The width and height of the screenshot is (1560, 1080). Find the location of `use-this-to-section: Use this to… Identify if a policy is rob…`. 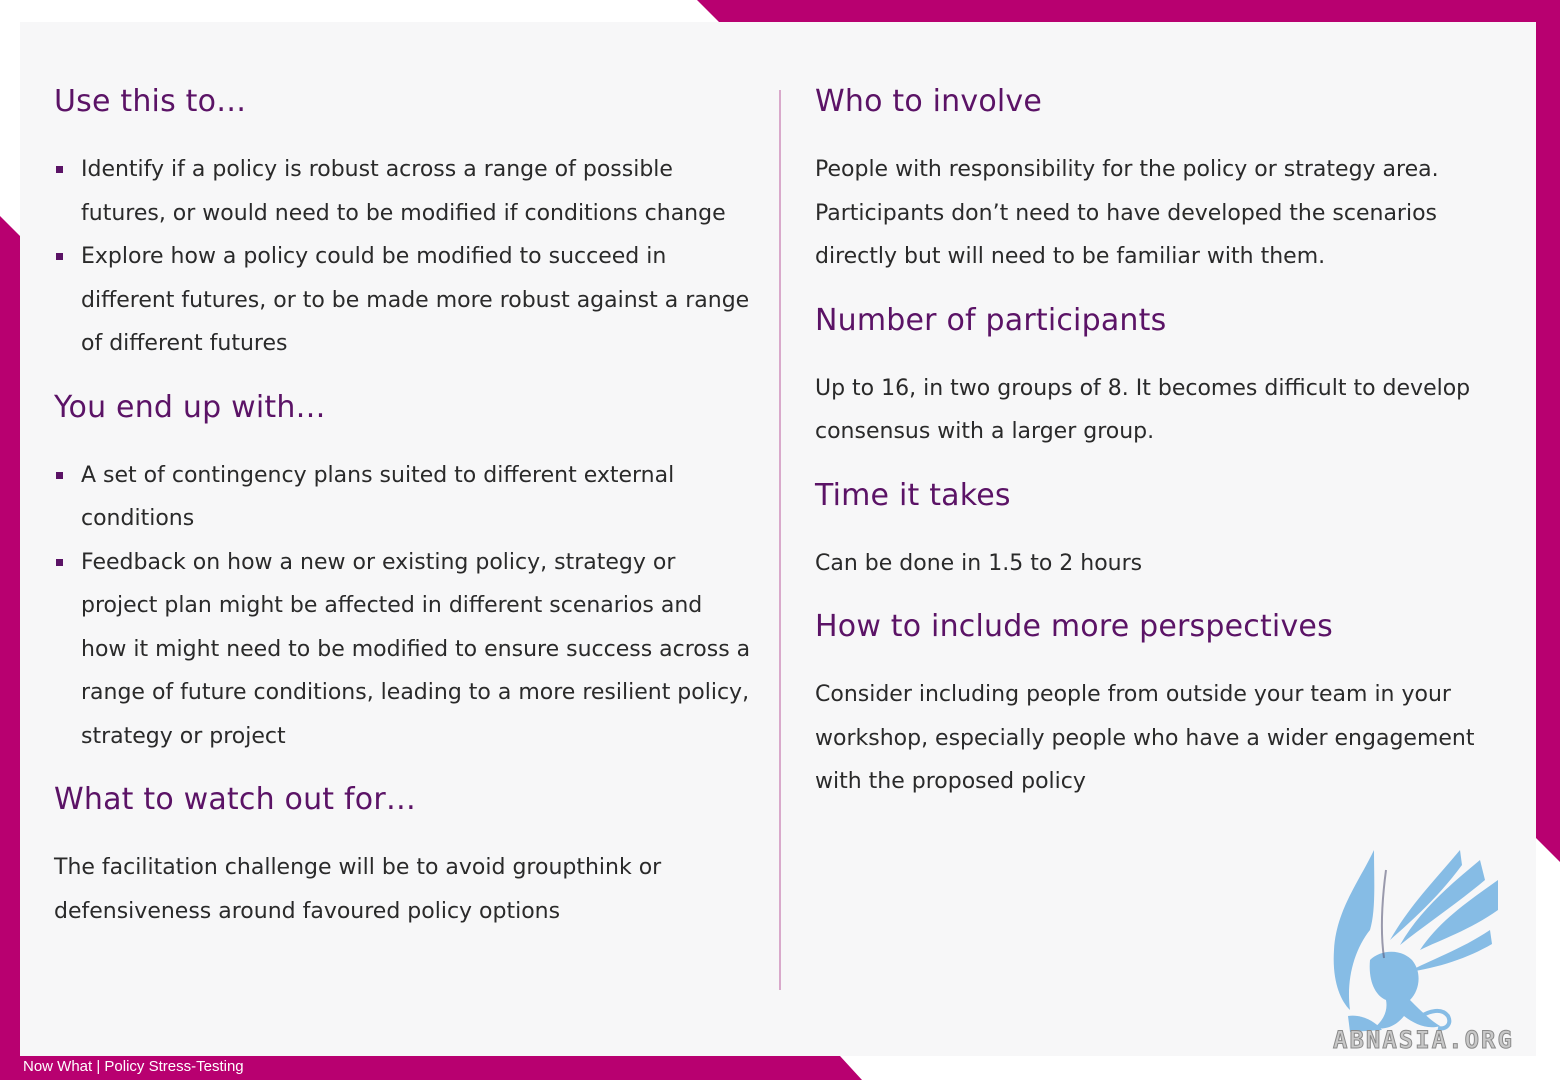

use-this-to-section: Use this to… Identify if a policy is rob… is located at coordinates (404, 225).